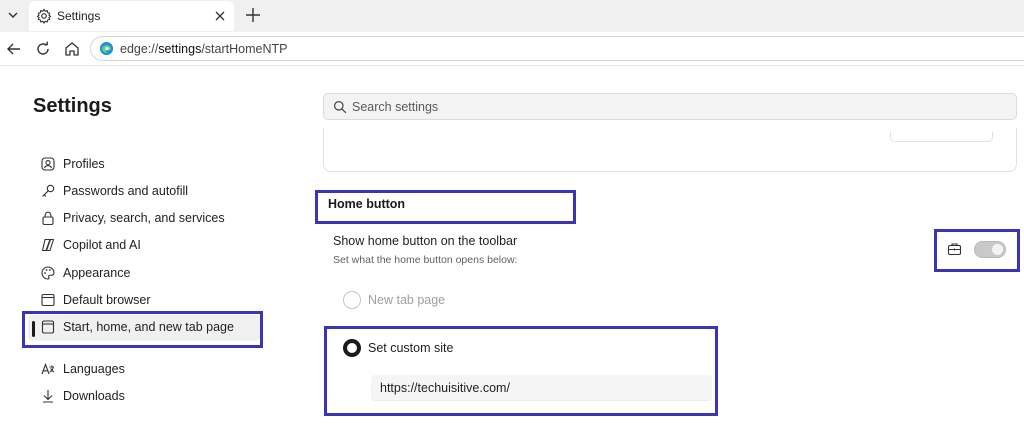 Image resolution: width=1024 pixels, height=437 pixels. What do you see at coordinates (144, 192) in the screenshot?
I see `sidebar-item-passwords: Passwords and autofill` at bounding box center [144, 192].